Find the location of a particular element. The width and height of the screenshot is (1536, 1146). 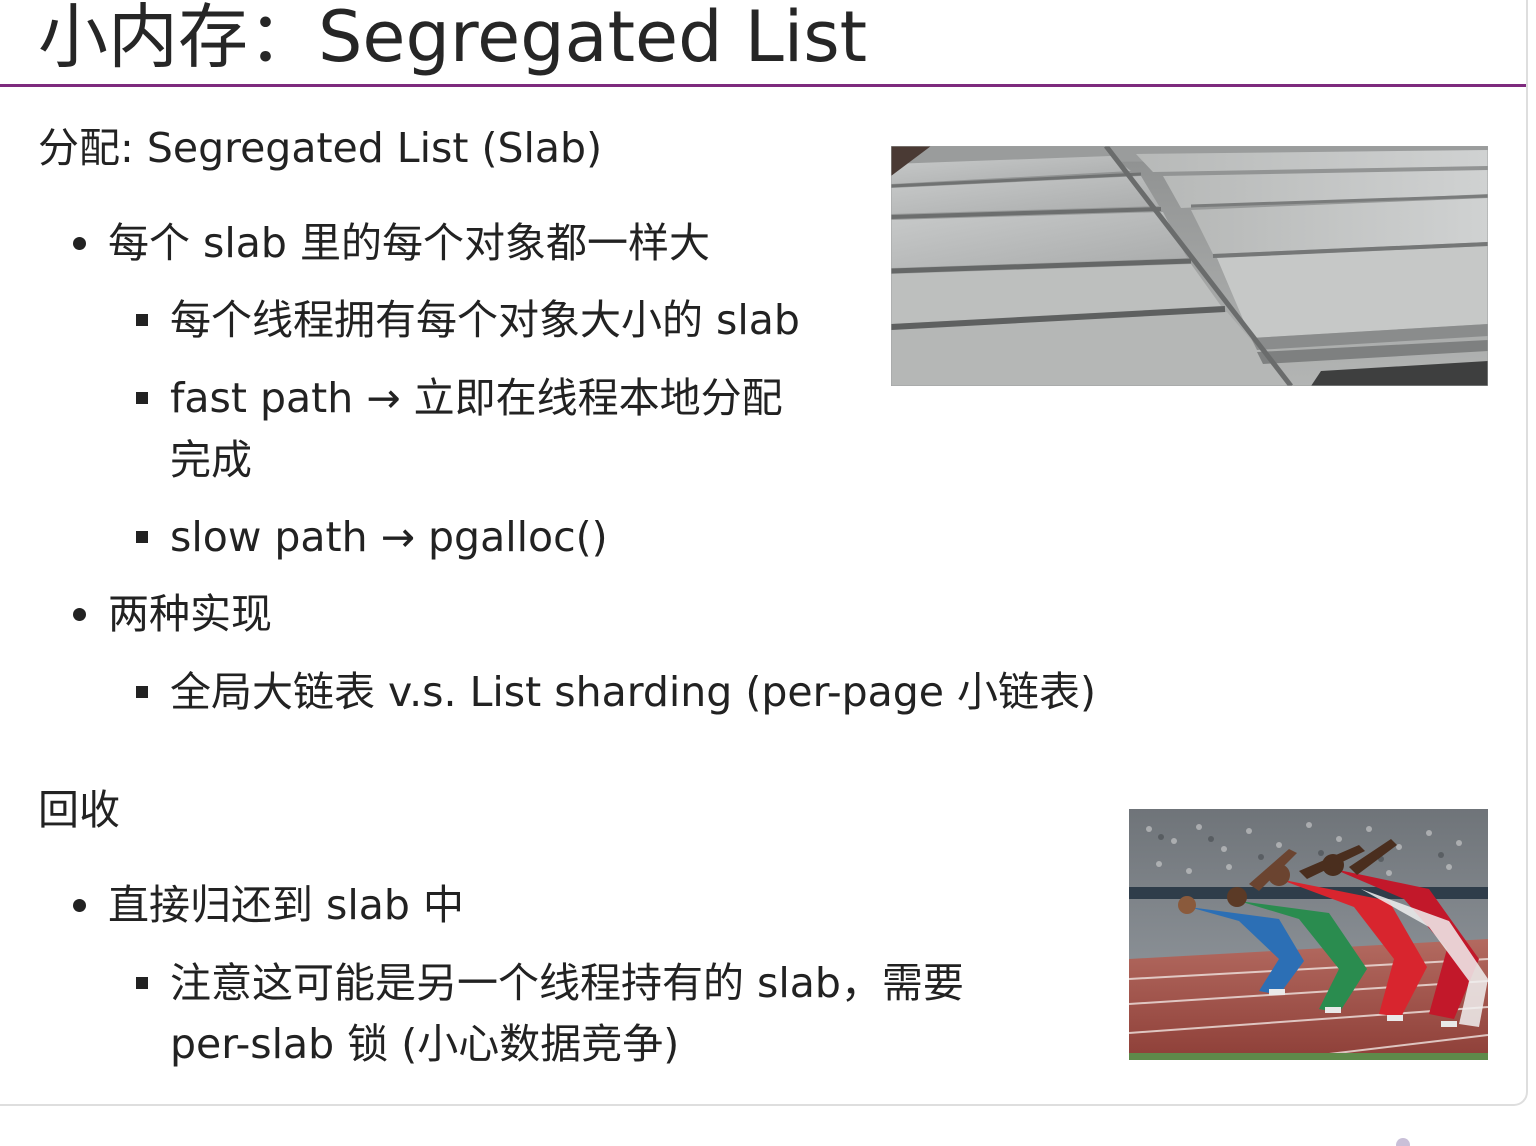

slide-title: 小内存：Segregated List is located at coordinates (453, 39).